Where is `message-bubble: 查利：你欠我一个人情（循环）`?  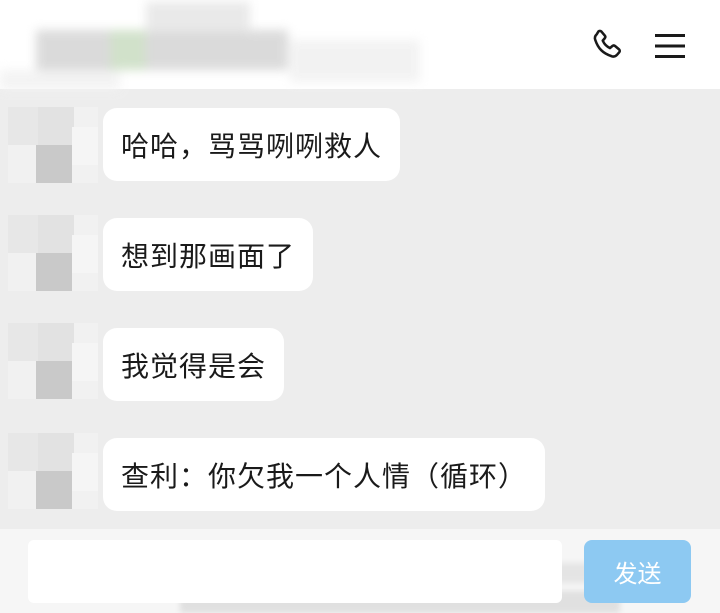 message-bubble: 查利：你欠我一个人情（循环） is located at coordinates (324, 474).